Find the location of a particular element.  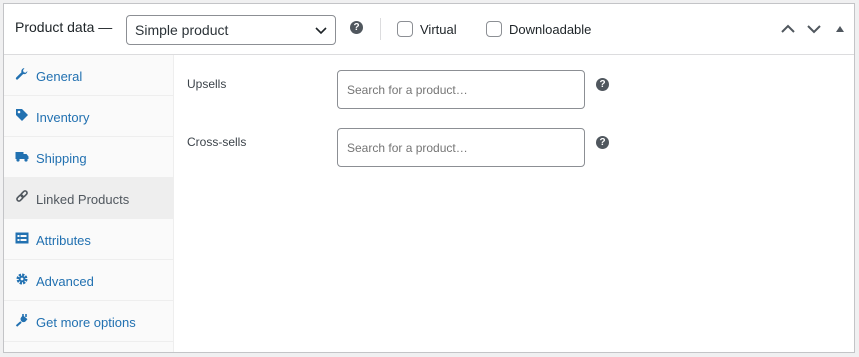

upsells-search-input is located at coordinates (461, 89).